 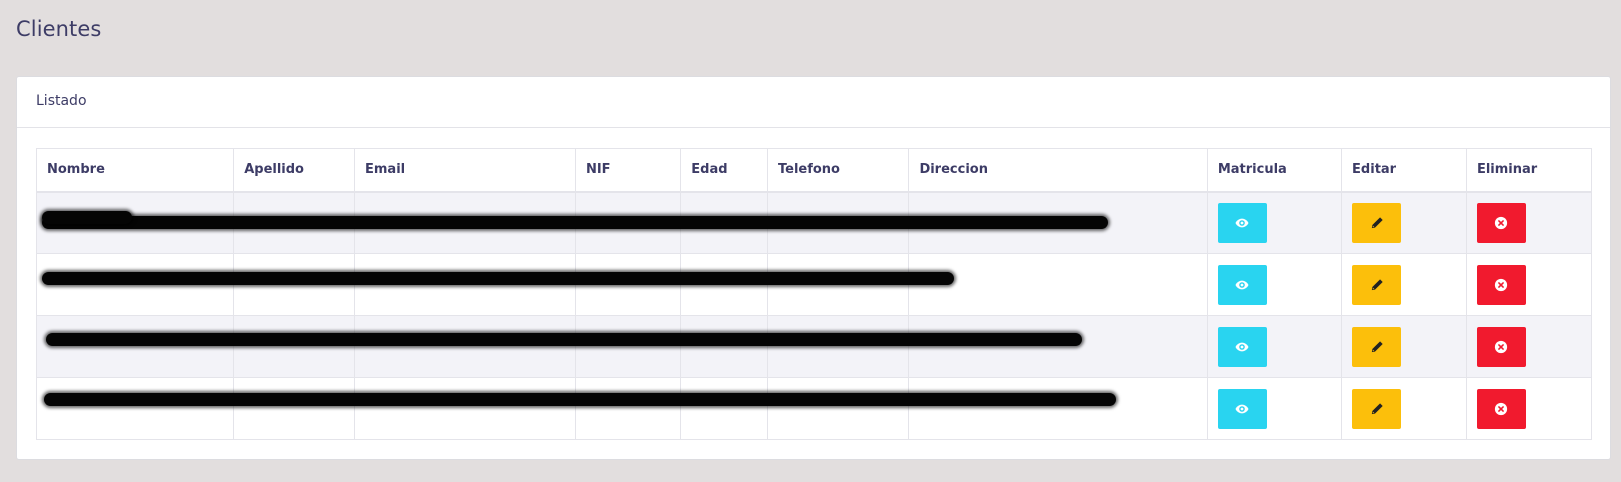 I want to click on column-header-eliminar: Eliminar, so click(x=1529, y=170).